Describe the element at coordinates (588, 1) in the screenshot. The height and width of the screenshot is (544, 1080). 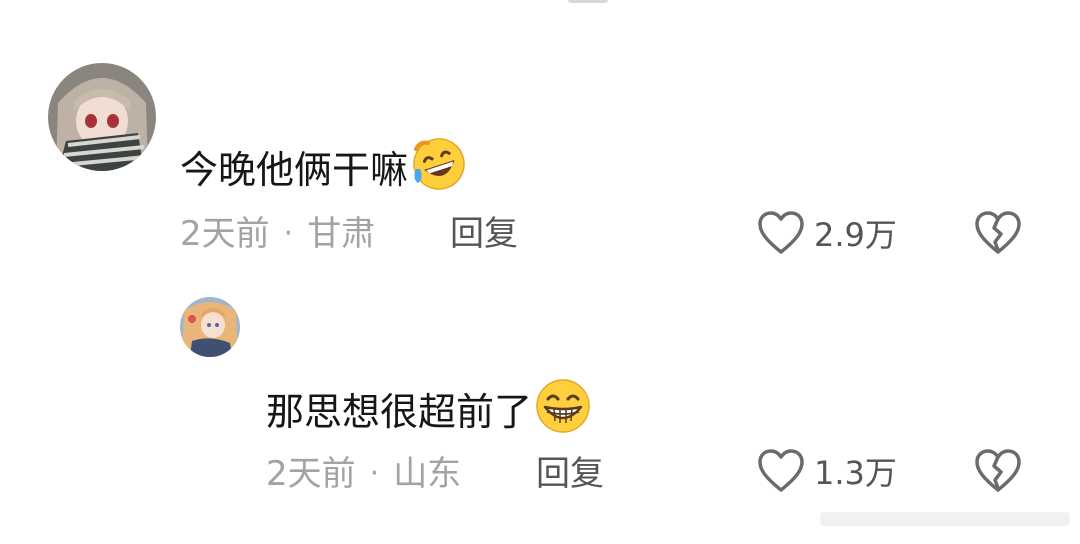
I see `top-edge-fragment` at that location.